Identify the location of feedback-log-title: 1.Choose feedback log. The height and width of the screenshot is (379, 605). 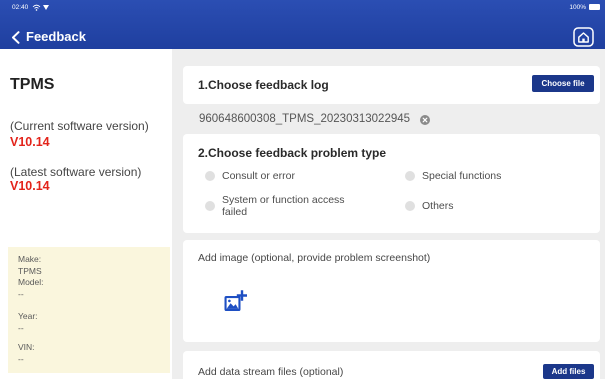
(263, 85).